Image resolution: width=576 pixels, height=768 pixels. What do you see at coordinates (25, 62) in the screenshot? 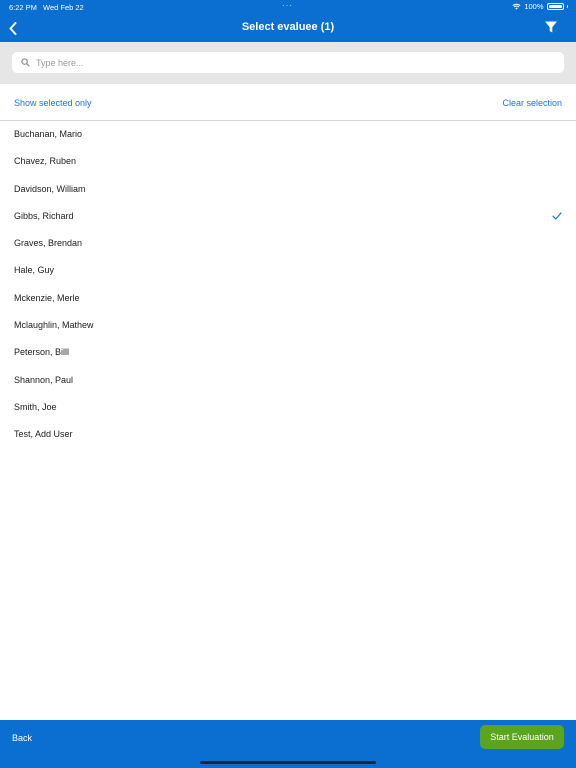
I see `search-icon` at bounding box center [25, 62].